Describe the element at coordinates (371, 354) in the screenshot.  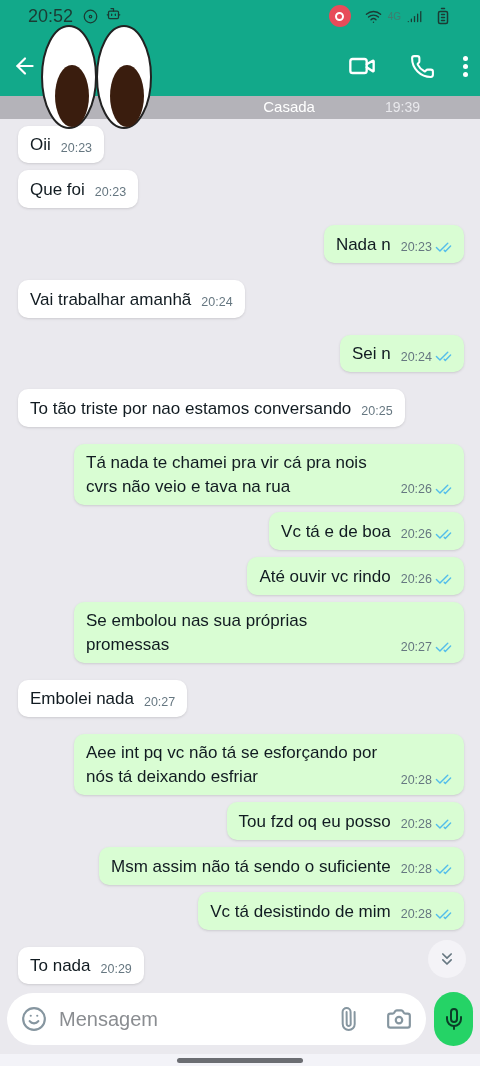
I see `message-text: Sei n` at that location.